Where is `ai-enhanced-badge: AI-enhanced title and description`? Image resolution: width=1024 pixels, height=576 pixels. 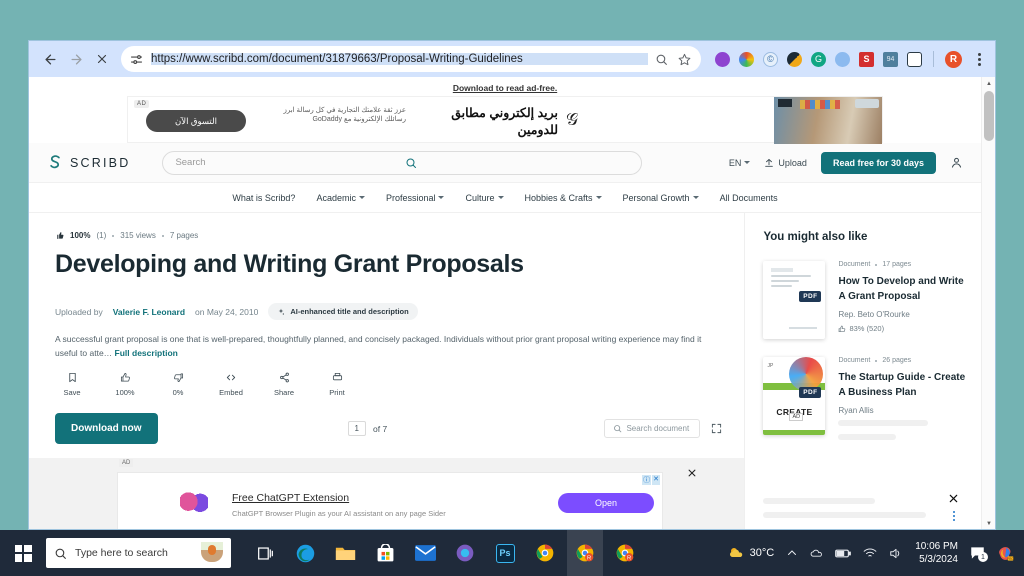 ai-enhanced-badge: AI-enhanced title and description is located at coordinates (343, 311).